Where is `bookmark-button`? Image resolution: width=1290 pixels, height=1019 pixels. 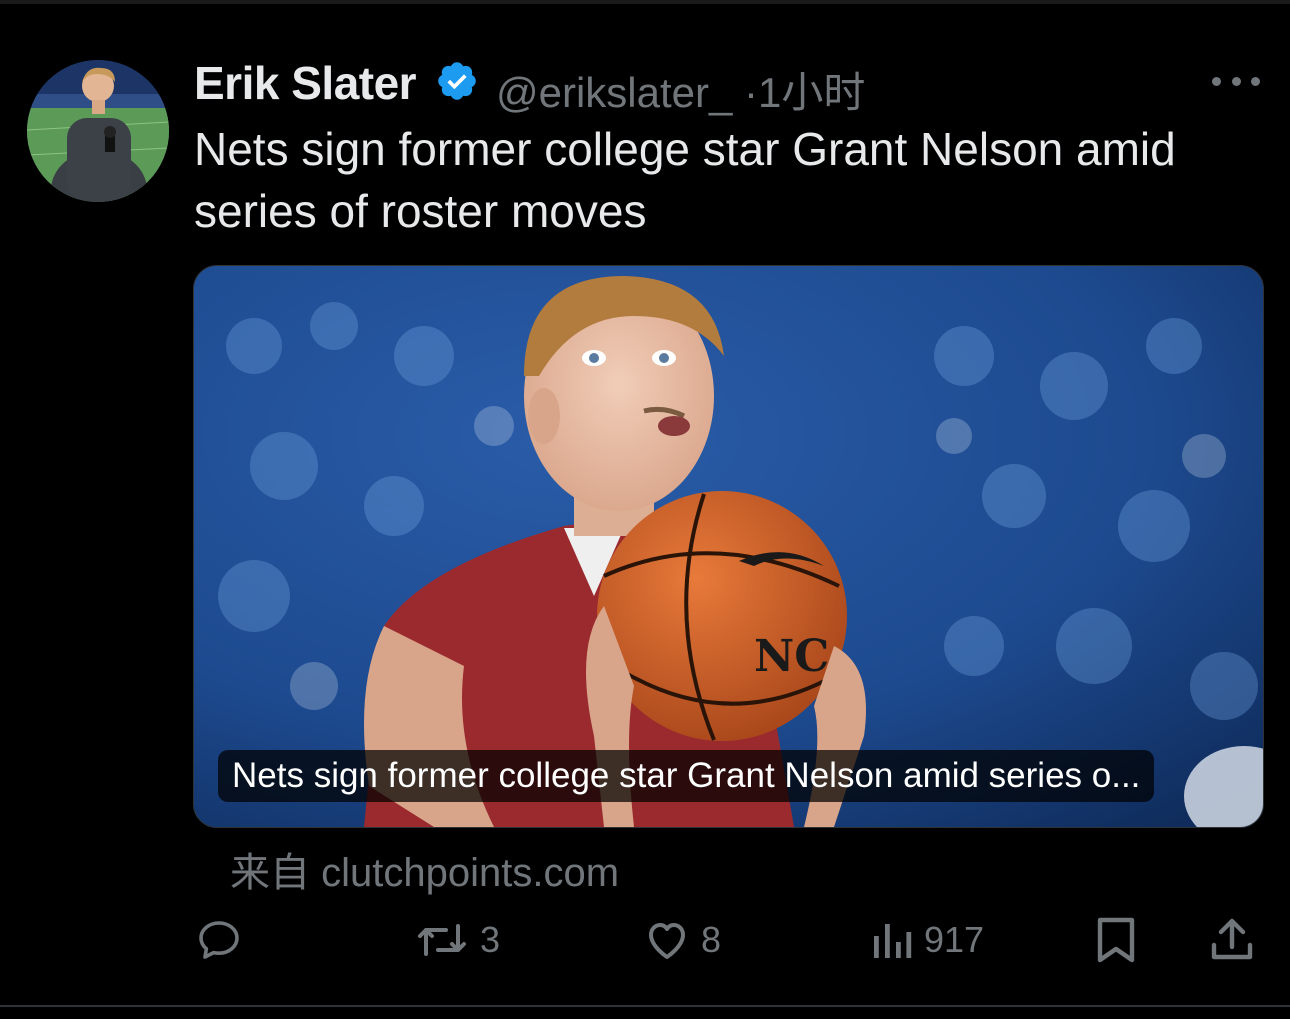 bookmark-button is located at coordinates (1116, 940).